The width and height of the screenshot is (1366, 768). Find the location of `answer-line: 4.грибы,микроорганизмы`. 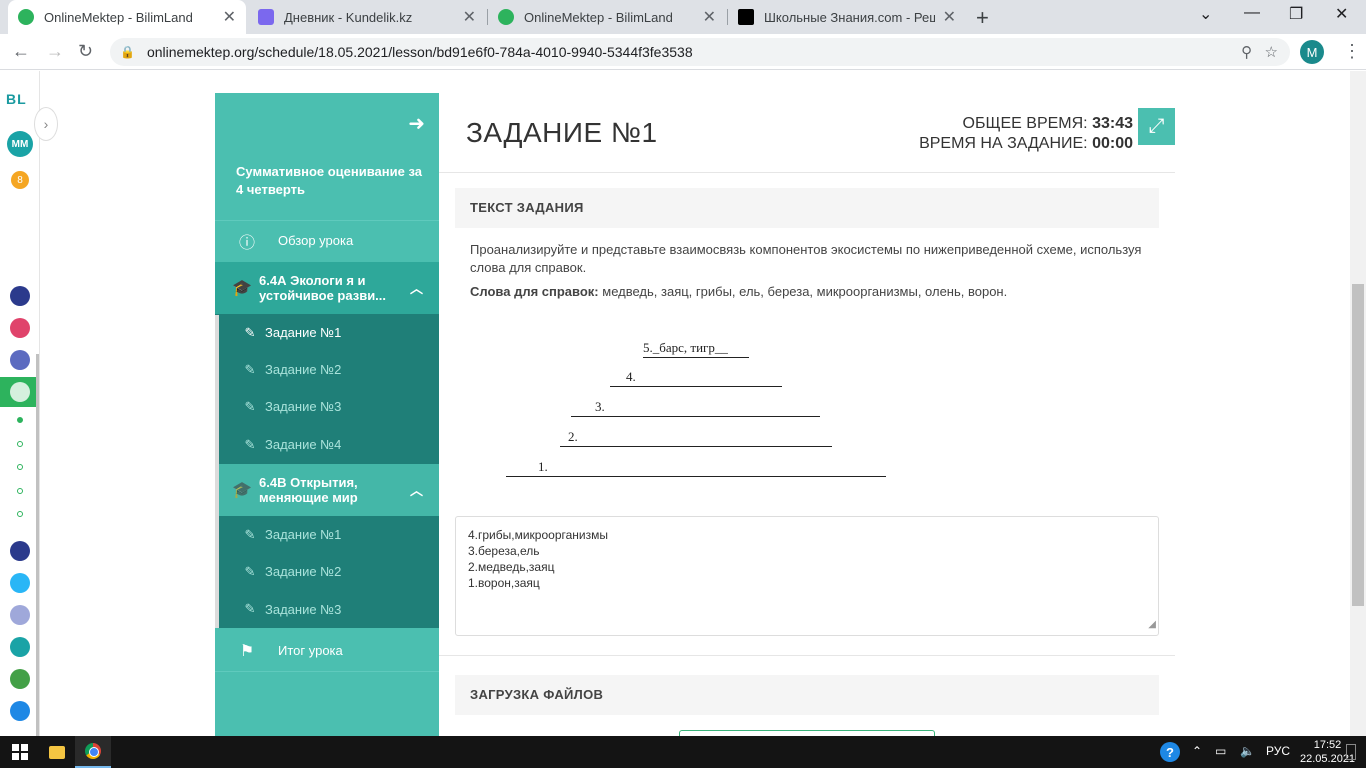

answer-line: 4.грибы,микроорганизмы is located at coordinates (538, 535).